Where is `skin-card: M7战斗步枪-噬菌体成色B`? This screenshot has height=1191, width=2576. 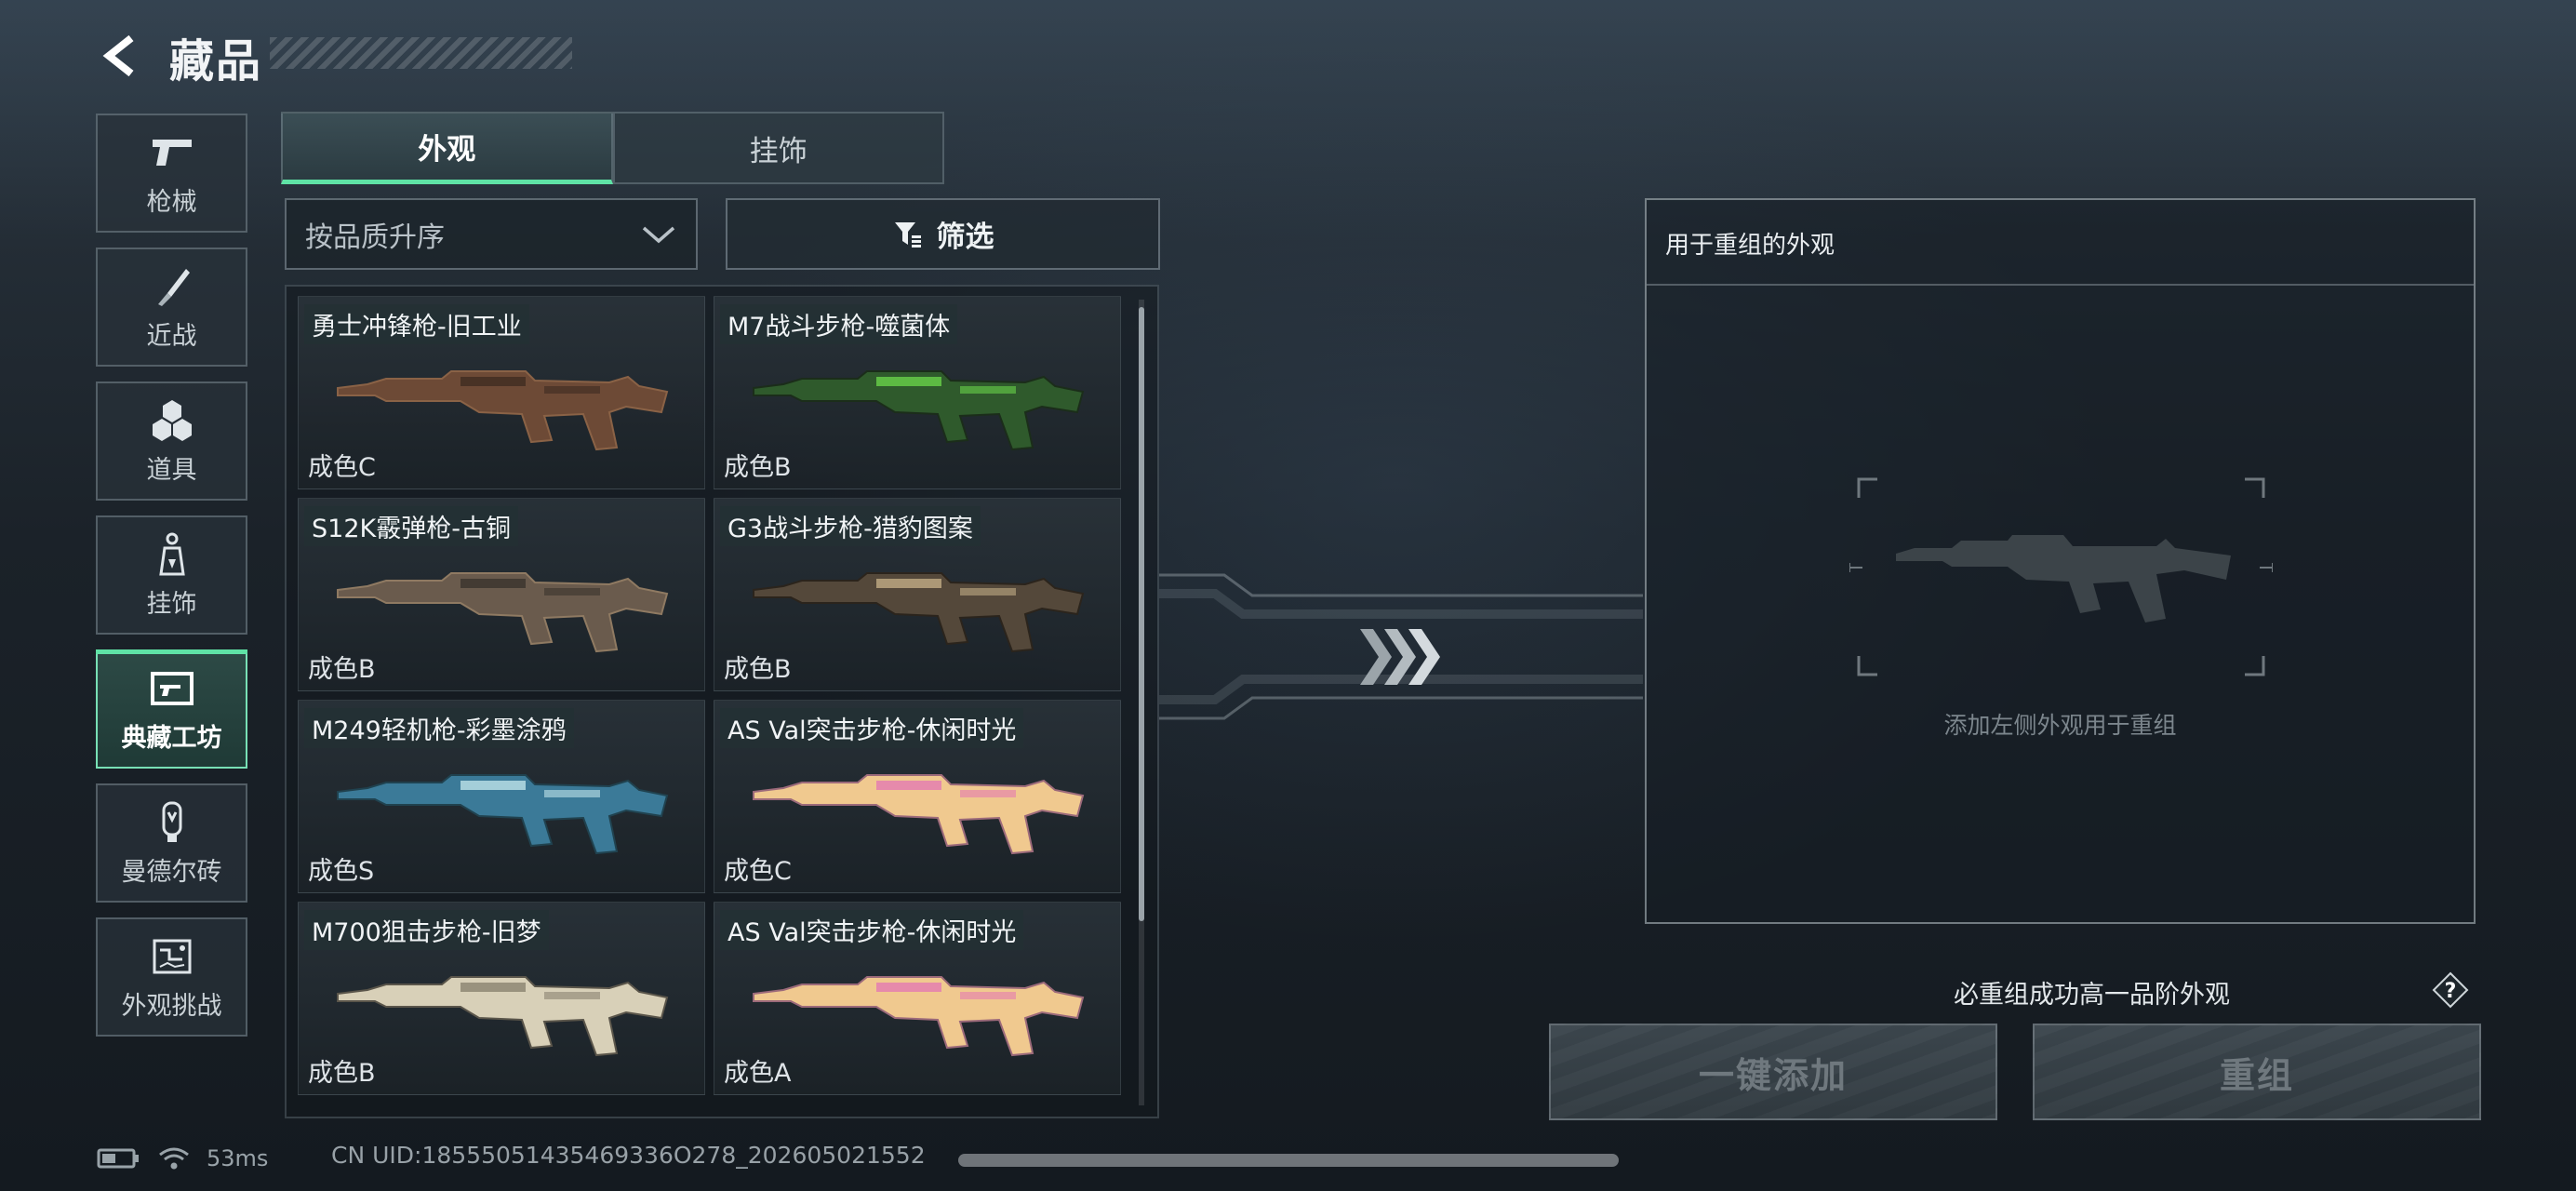 skin-card: M7战斗步枪-噬菌体成色B is located at coordinates (917, 392).